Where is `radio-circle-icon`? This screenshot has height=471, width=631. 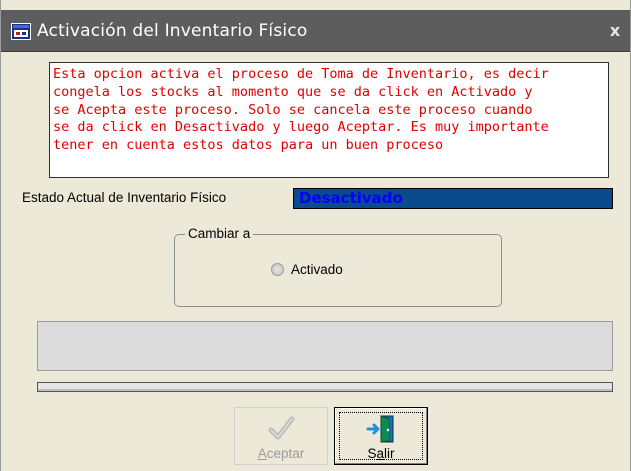
radio-circle-icon is located at coordinates (277, 269).